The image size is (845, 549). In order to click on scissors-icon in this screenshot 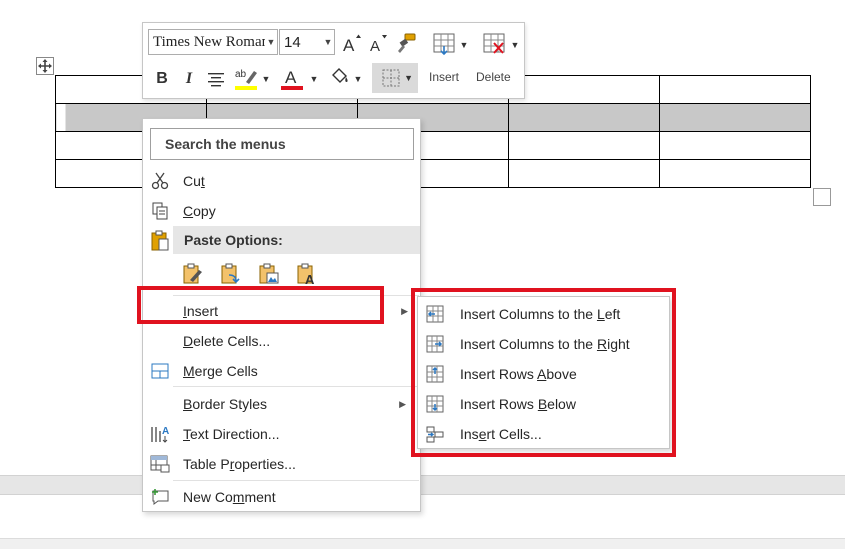, I will do `click(160, 181)`.